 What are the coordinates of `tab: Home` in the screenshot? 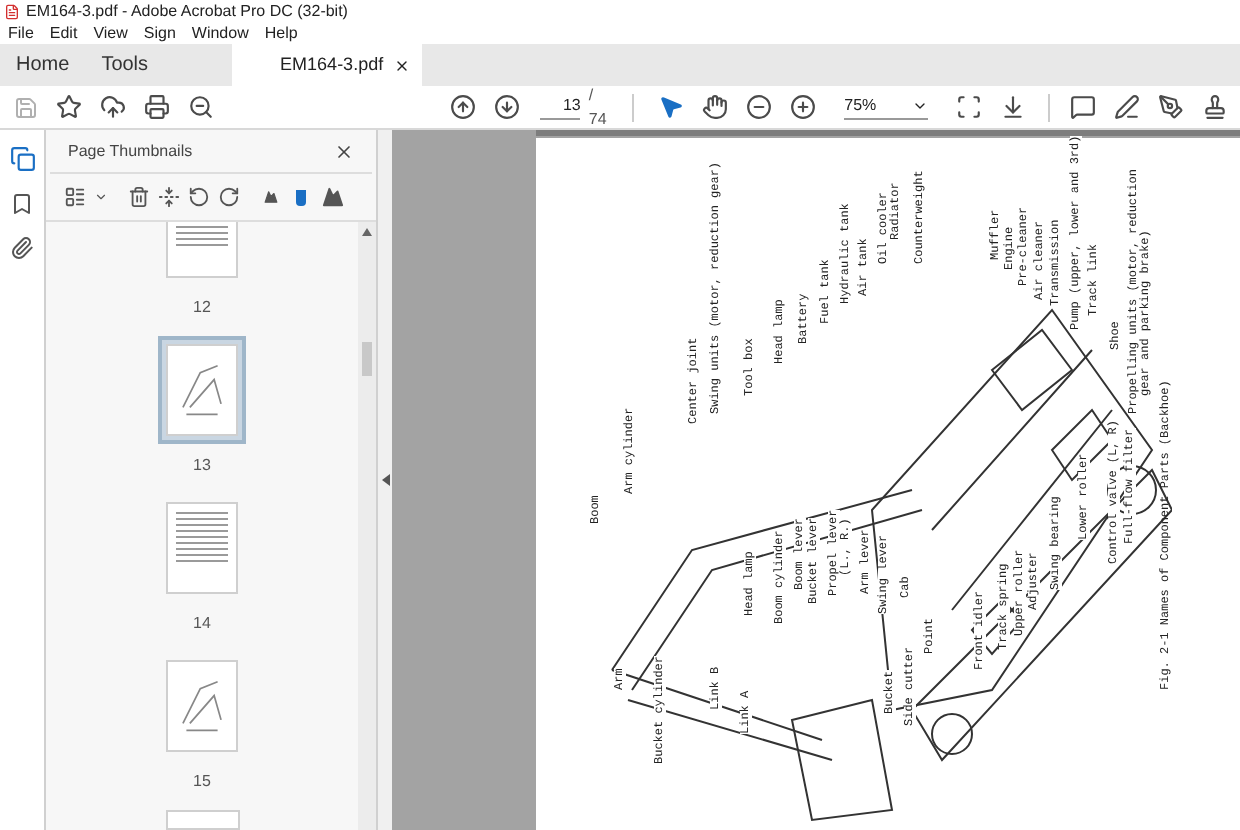 It's located at (43, 65).